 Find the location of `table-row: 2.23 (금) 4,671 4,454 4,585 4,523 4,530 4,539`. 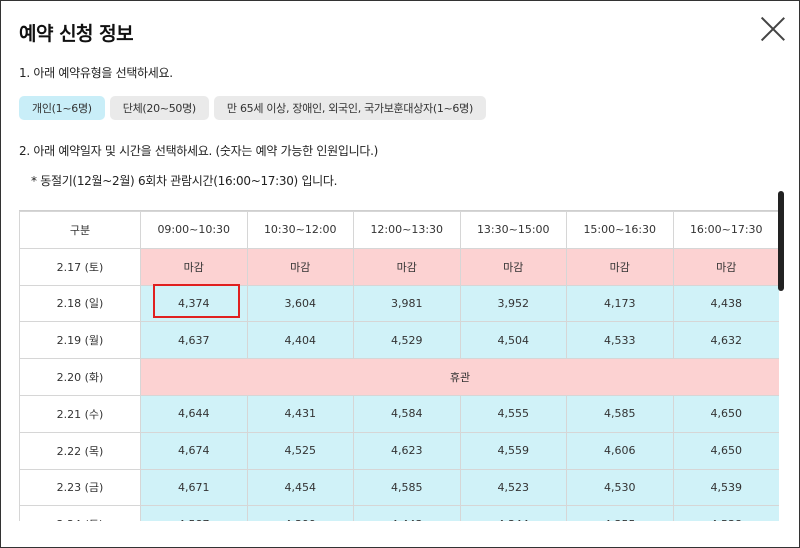

table-row: 2.23 (금) 4,671 4,454 4,585 4,523 4,530 4,539 is located at coordinates (399, 487).